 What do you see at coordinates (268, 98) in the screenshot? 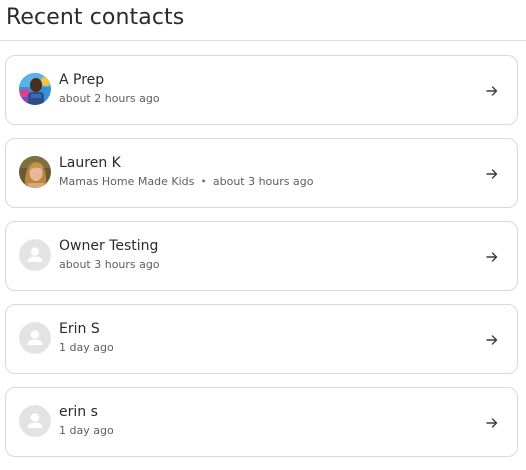
I see `contact-meta: about 2 hours ago` at bounding box center [268, 98].